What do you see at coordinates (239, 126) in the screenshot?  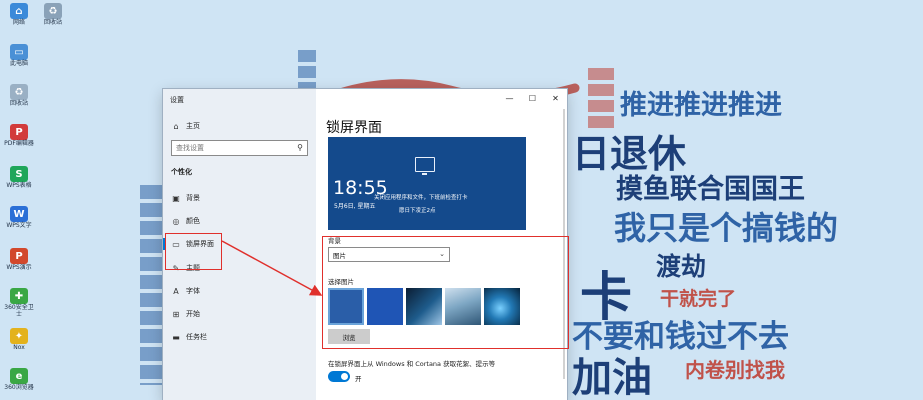 I see `nav-item-home: ⌂ 主页` at bounding box center [239, 126].